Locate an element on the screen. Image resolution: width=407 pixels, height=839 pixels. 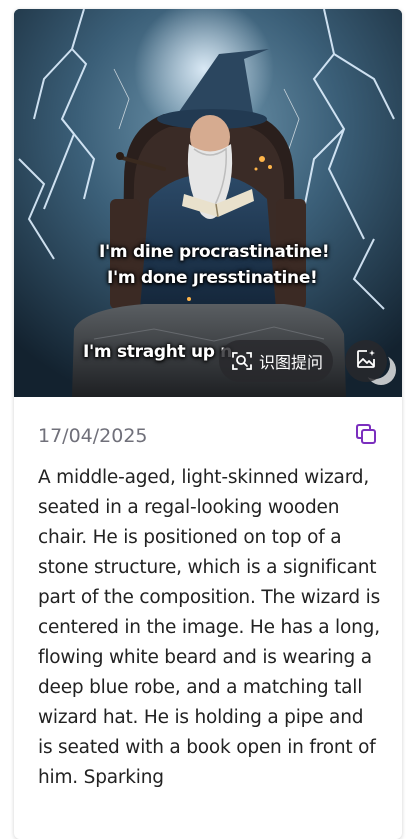
meta-row: 17/04/2025 is located at coordinates (209, 436).